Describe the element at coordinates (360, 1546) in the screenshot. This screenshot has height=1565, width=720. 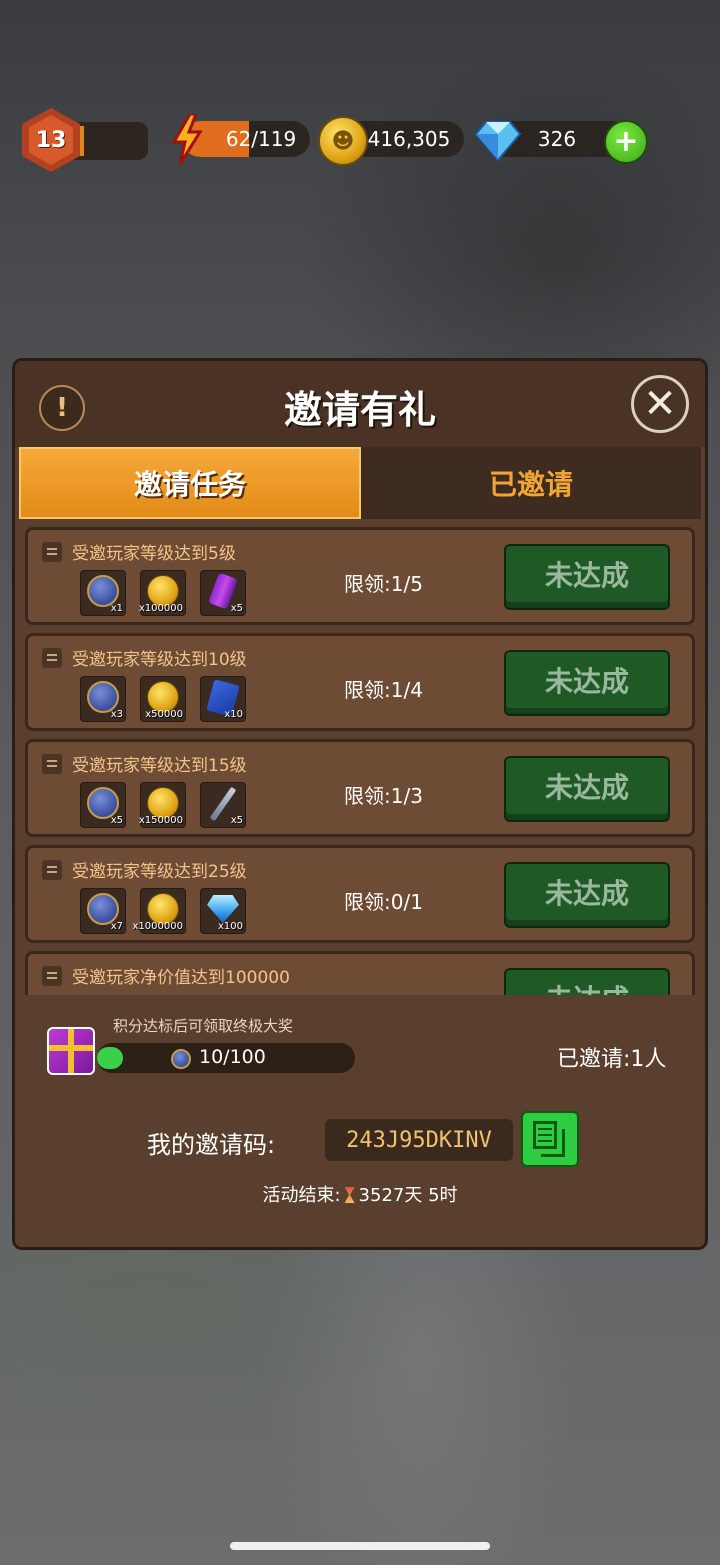
I see `home-indicator` at that location.